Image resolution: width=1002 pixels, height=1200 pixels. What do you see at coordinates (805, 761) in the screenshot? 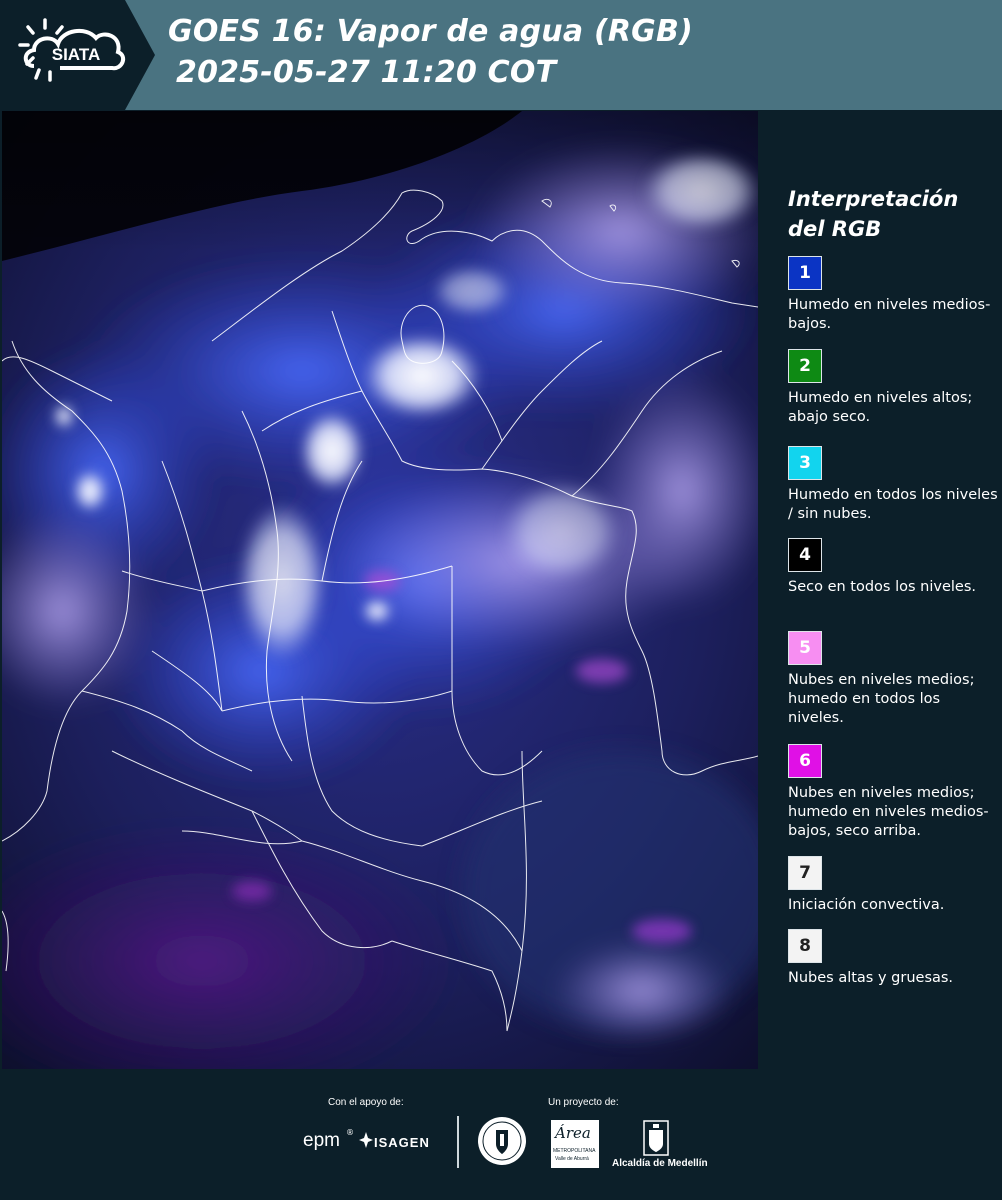
I see `legend-swatch-6: 6` at bounding box center [805, 761].